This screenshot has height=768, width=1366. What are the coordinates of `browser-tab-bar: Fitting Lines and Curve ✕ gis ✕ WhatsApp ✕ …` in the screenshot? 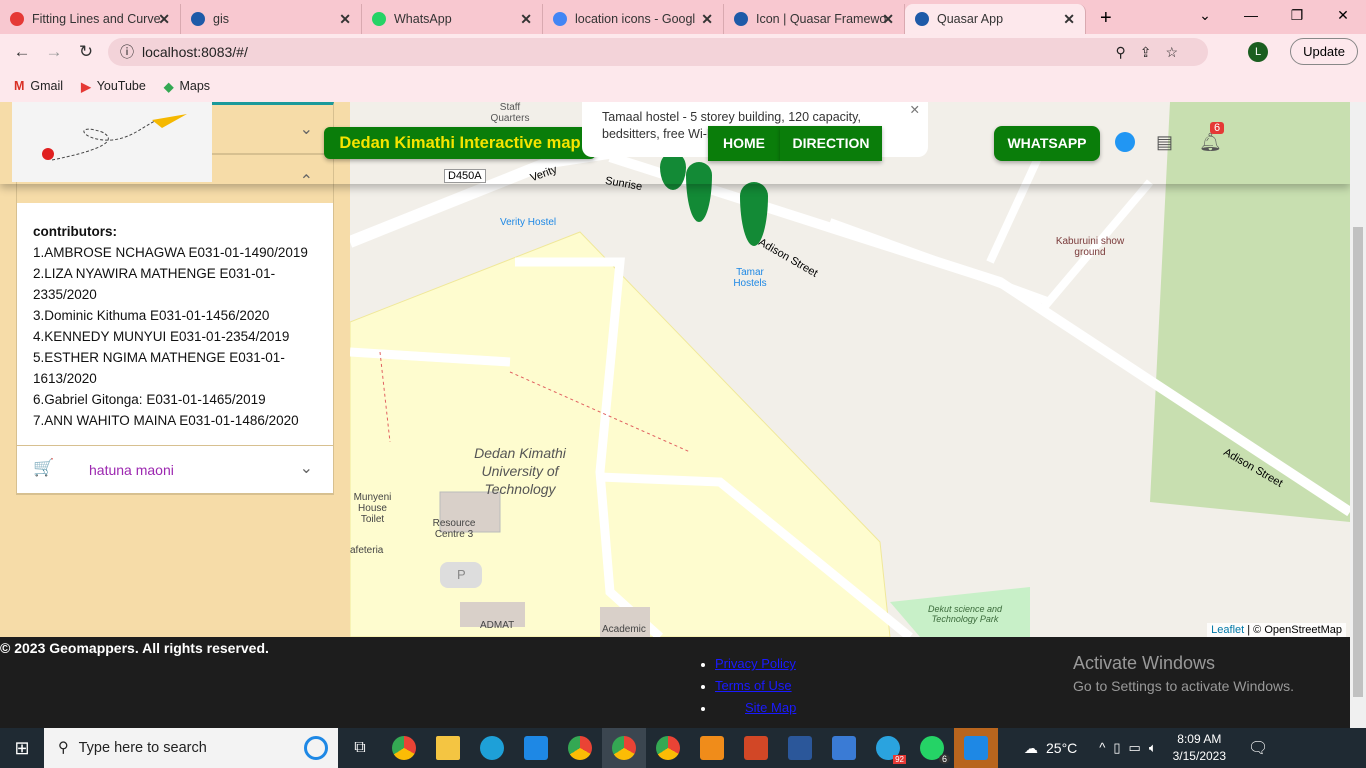 It's located at (683, 17).